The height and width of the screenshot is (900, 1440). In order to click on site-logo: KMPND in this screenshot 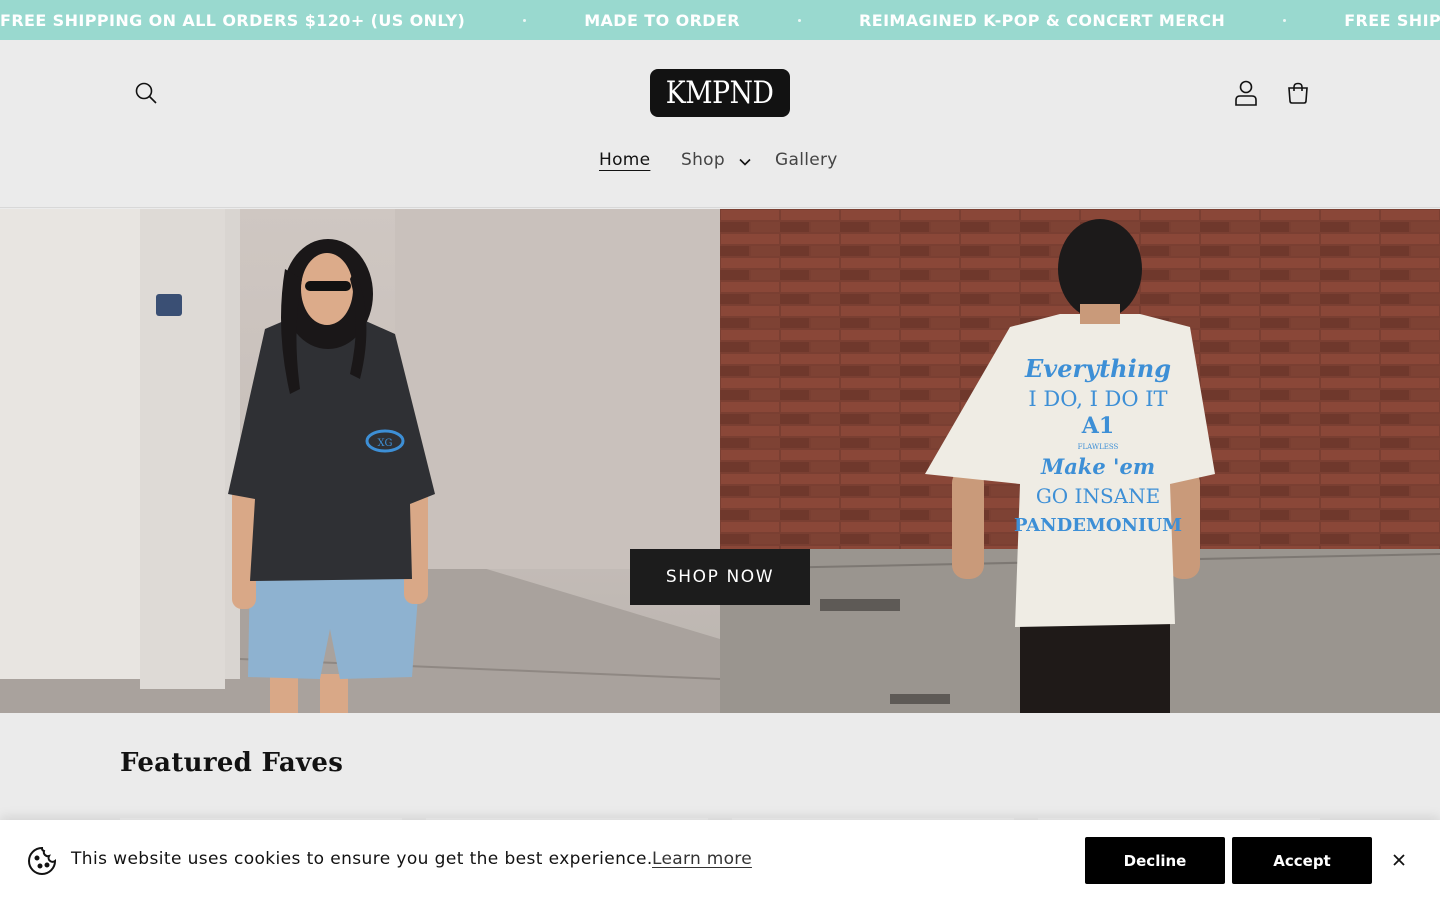, I will do `click(720, 93)`.